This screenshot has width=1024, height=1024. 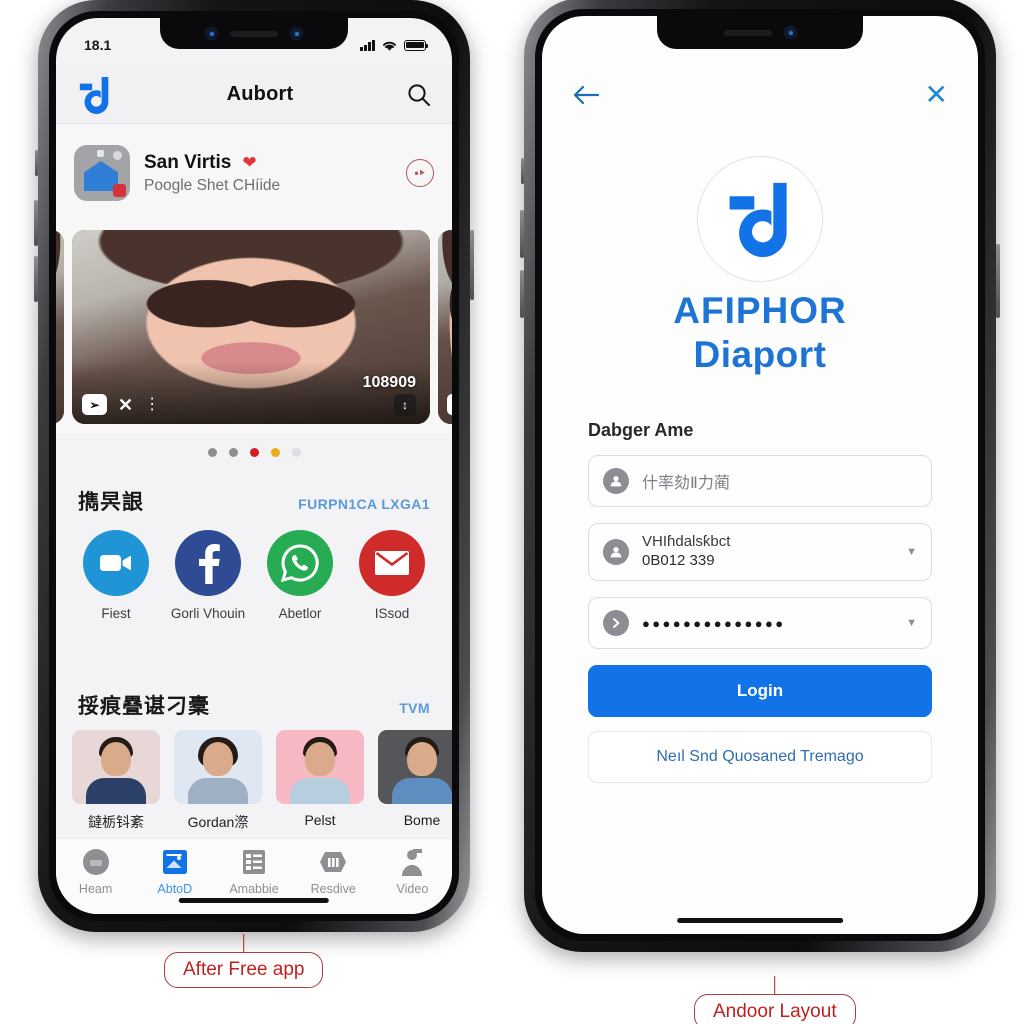 I want to click on app-label: Gorli Vhouin, so click(x=208, y=613).